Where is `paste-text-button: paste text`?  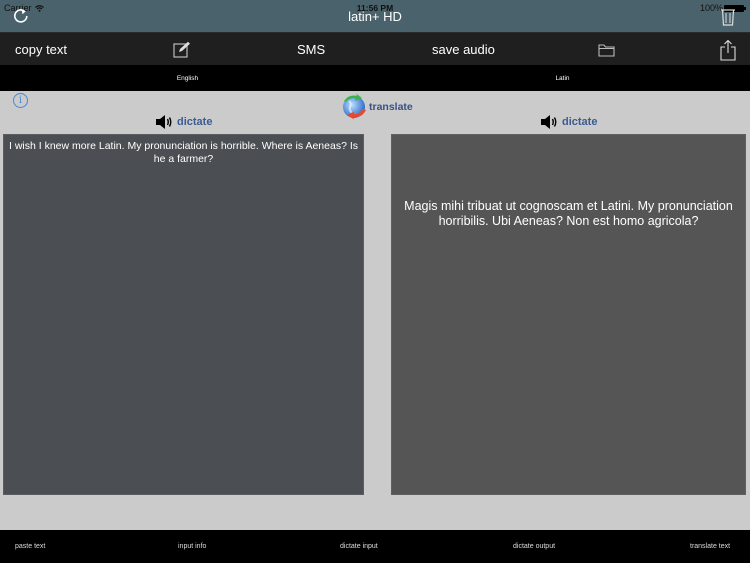
paste-text-button: paste text is located at coordinates (30, 546).